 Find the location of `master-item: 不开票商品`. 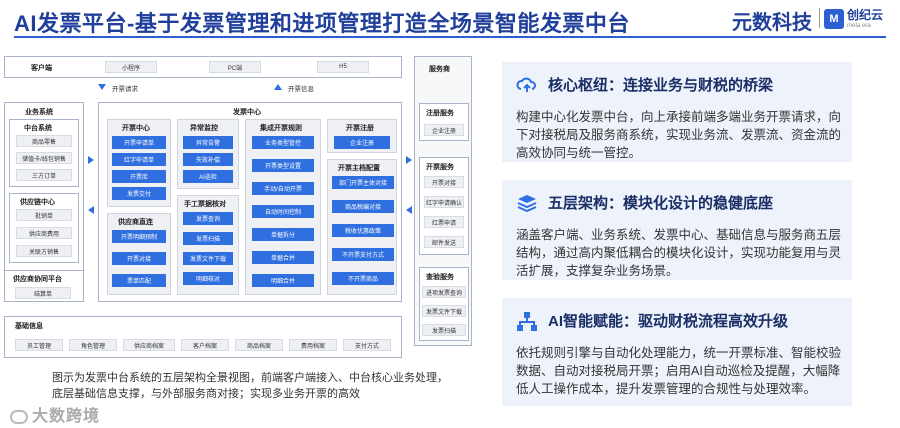

master-item: 不开票商品 is located at coordinates (363, 278).